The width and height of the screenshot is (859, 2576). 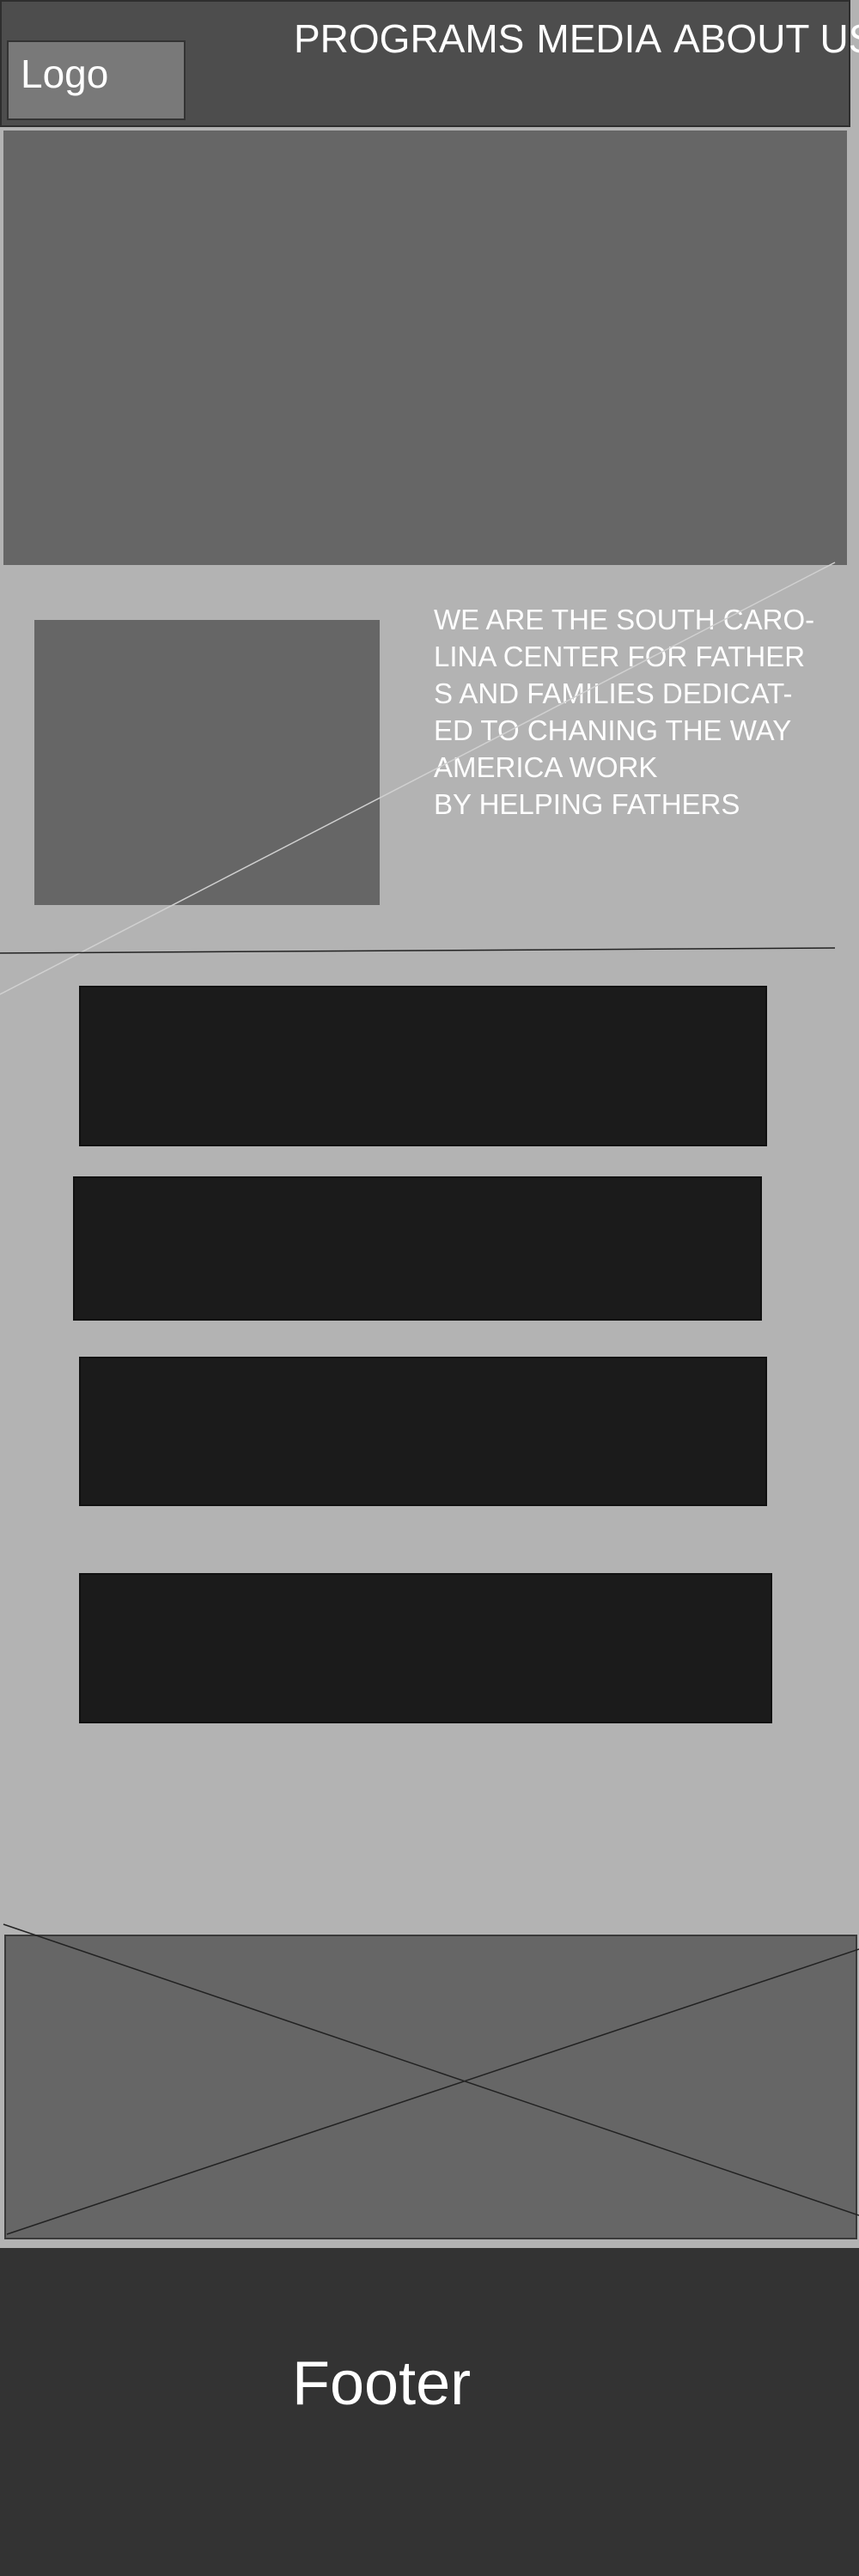 I want to click on nav-link-programs: PROGRAMS, so click(x=409, y=38).